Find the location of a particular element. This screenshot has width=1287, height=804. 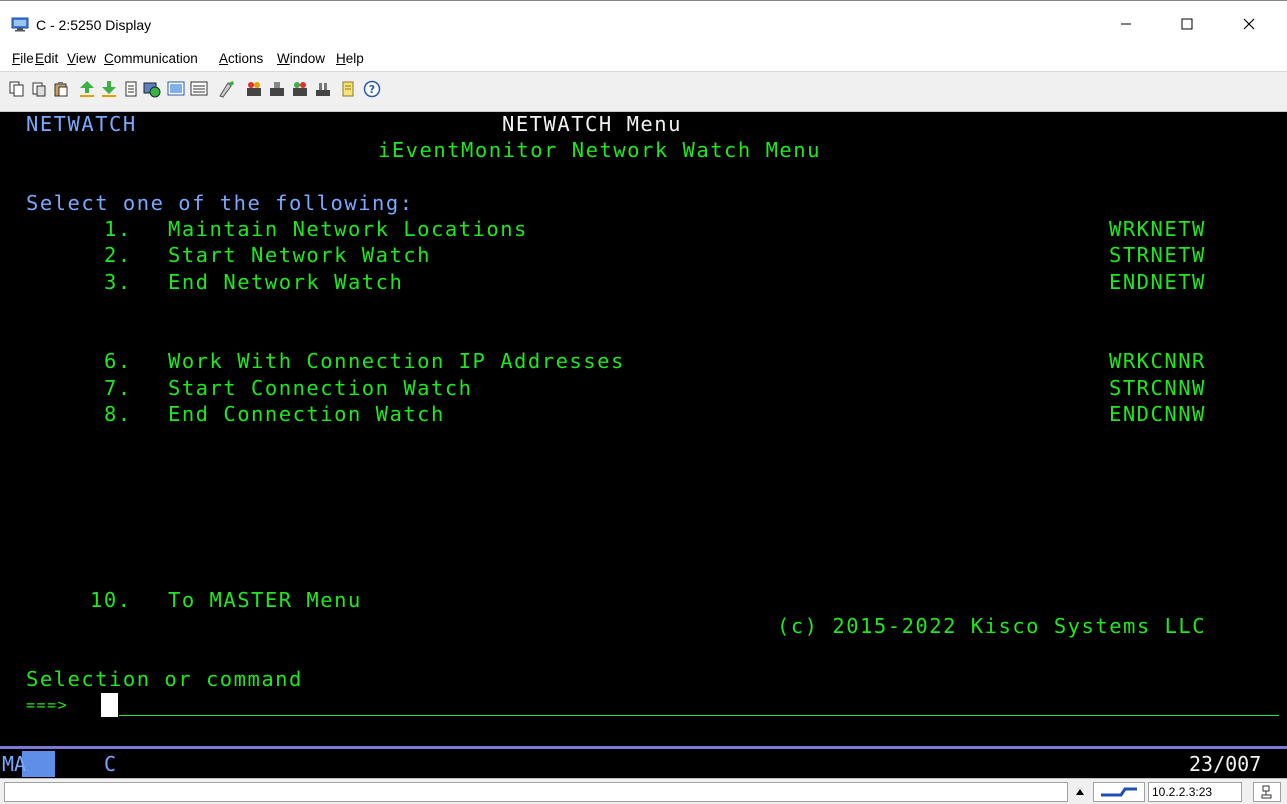

send-file-icon is located at coordinates (87, 89).